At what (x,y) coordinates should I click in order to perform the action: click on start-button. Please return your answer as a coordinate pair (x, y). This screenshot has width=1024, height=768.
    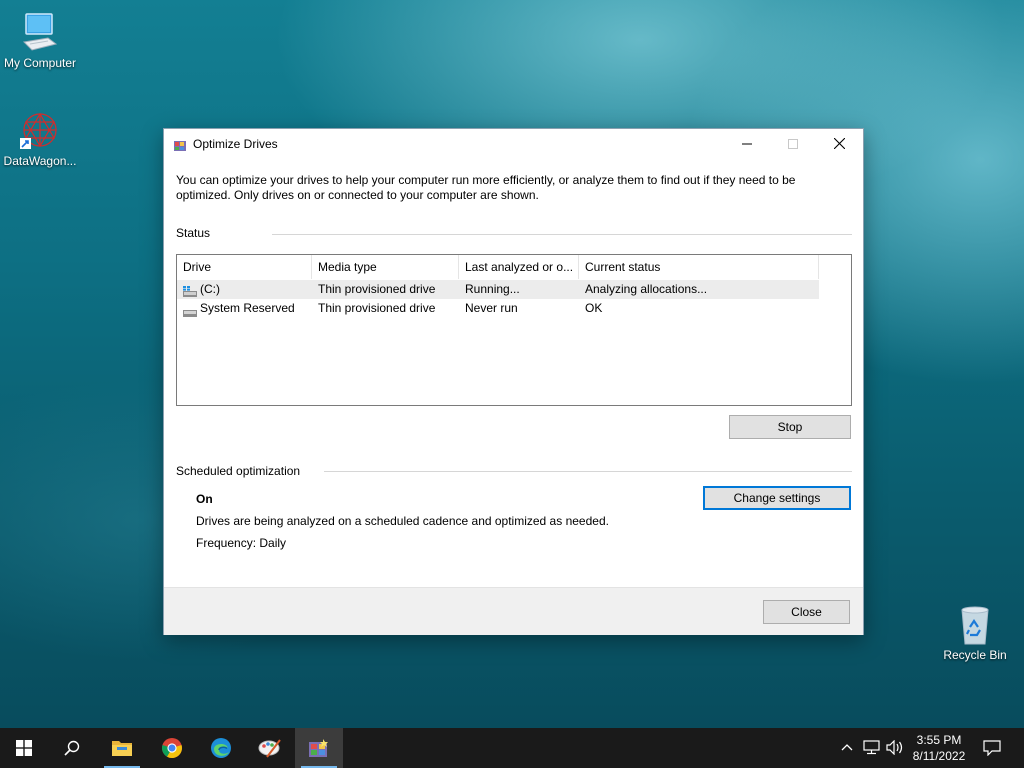
    Looking at the image, I should click on (24, 748).